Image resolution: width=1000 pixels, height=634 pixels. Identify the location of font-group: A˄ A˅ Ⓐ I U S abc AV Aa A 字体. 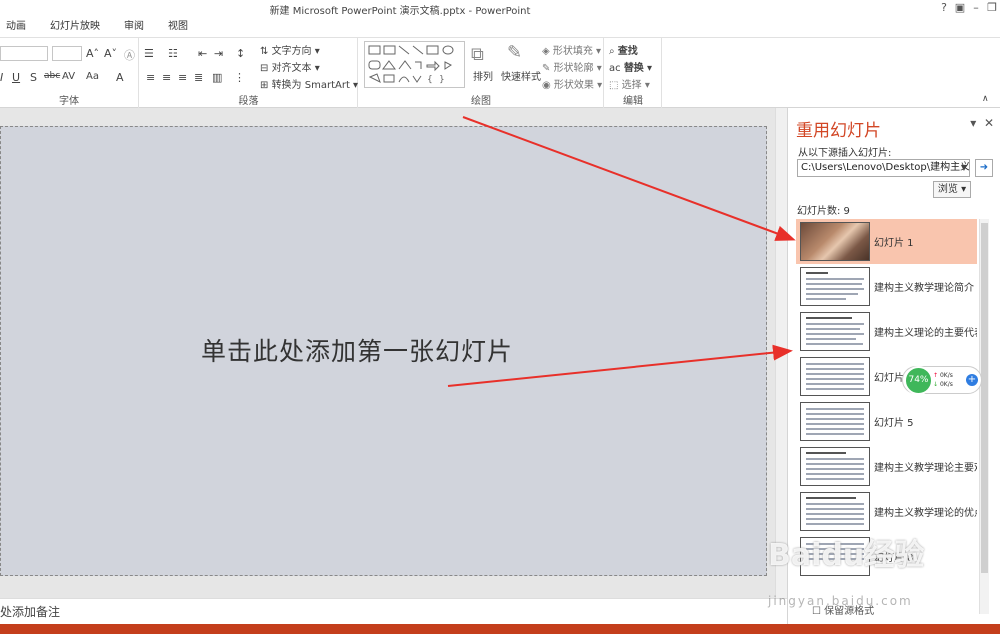
(69, 73).